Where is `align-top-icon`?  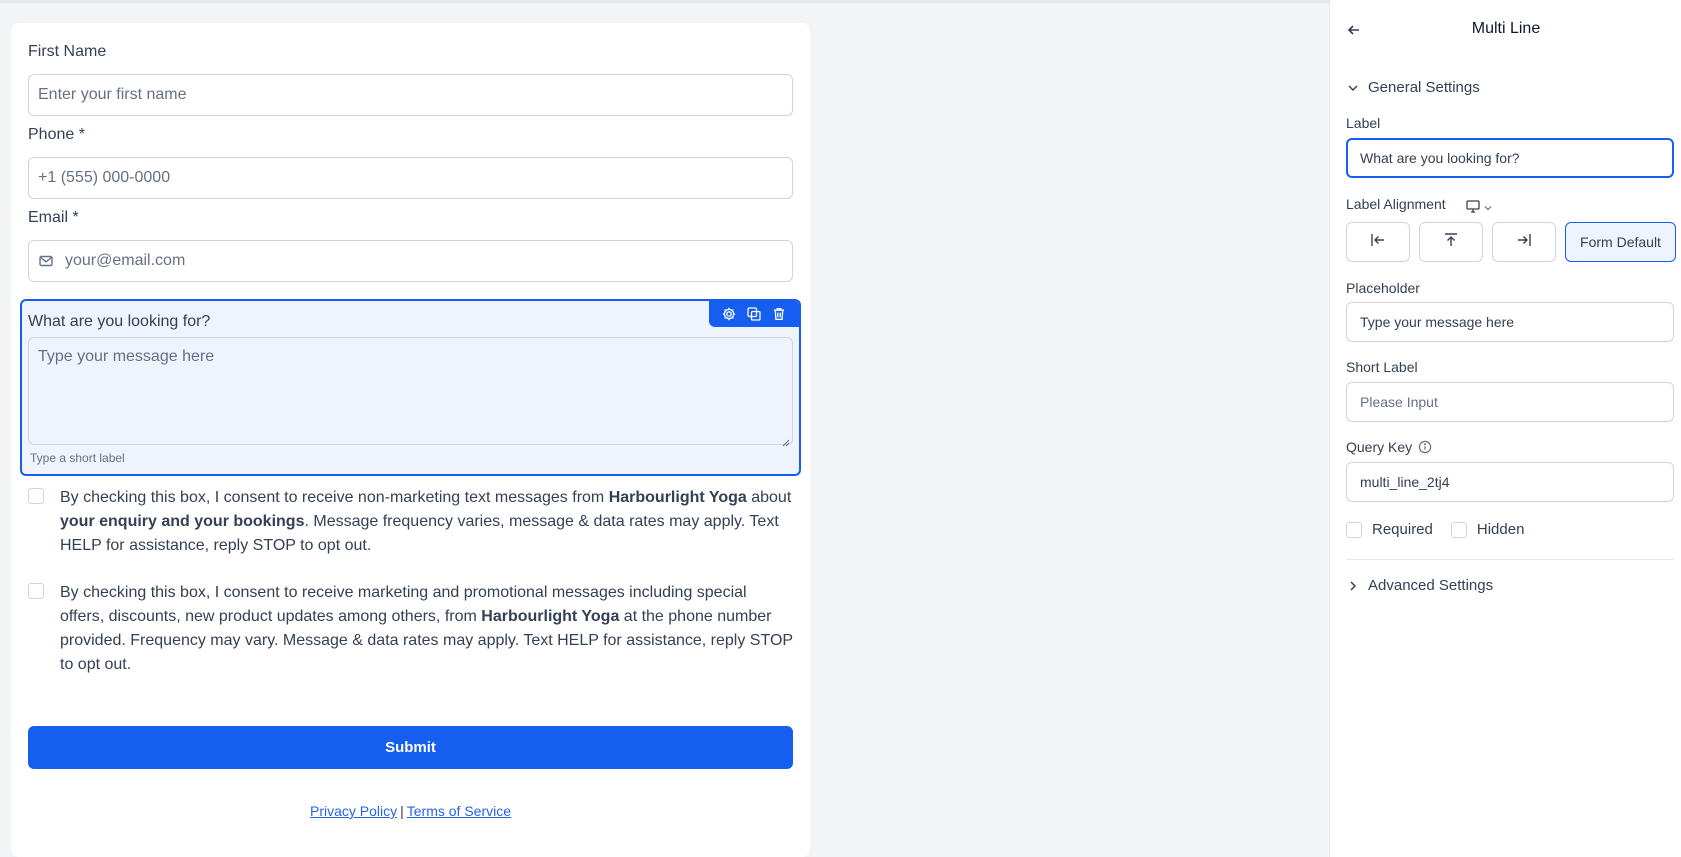
align-top-icon is located at coordinates (1451, 242).